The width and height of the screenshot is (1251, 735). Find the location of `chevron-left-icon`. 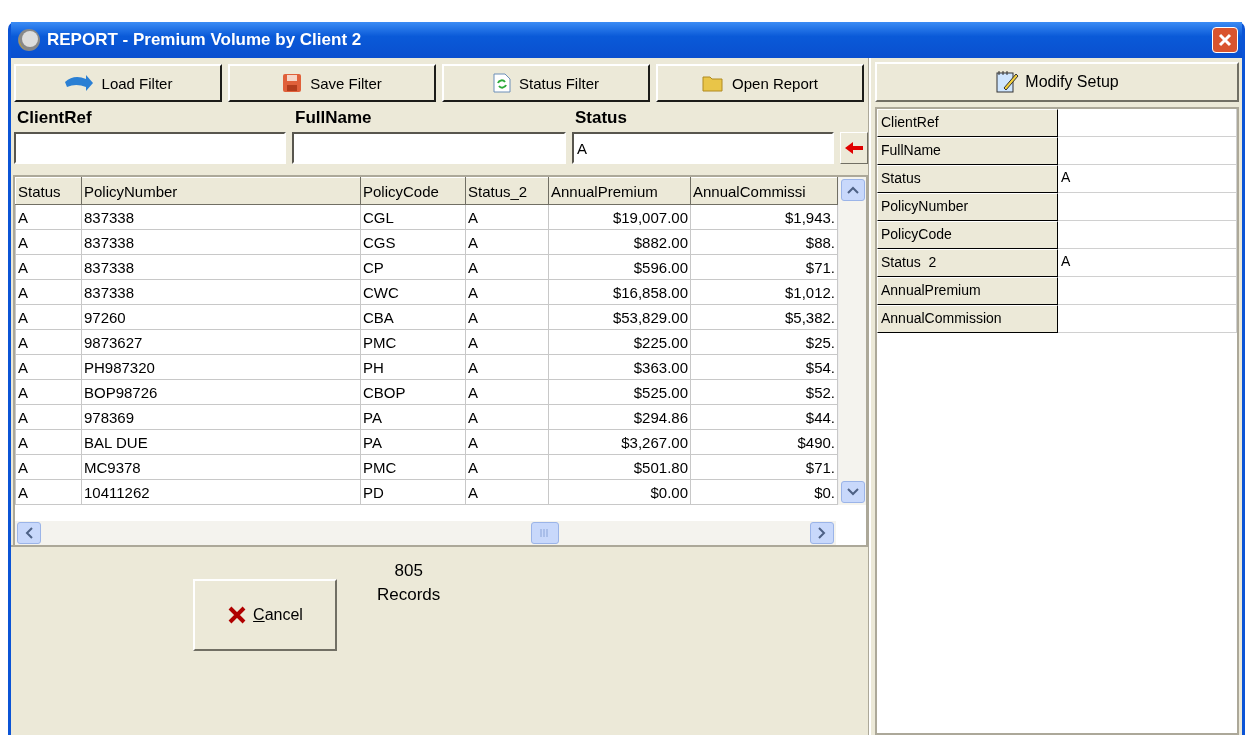

chevron-left-icon is located at coordinates (29, 533).